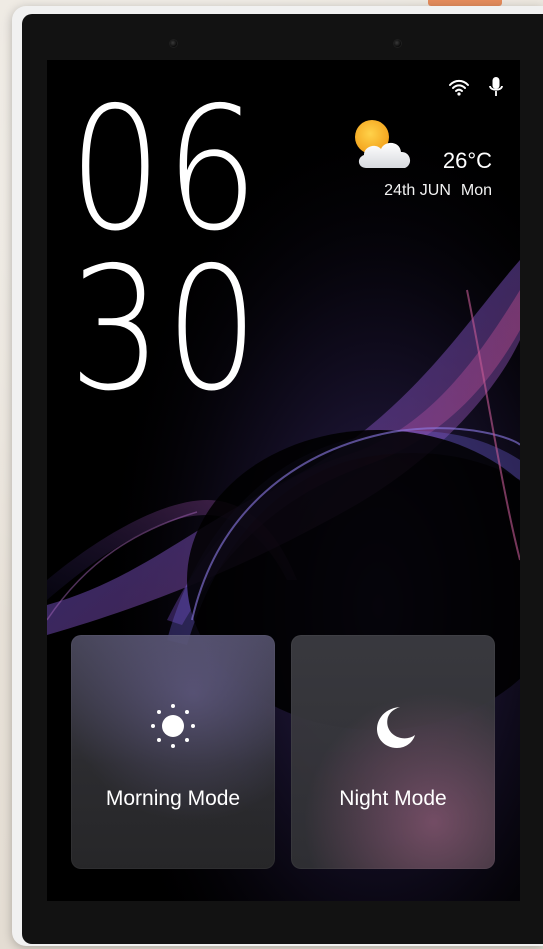 The width and height of the screenshot is (543, 949). I want to click on camera-dot-right, so click(397, 43).